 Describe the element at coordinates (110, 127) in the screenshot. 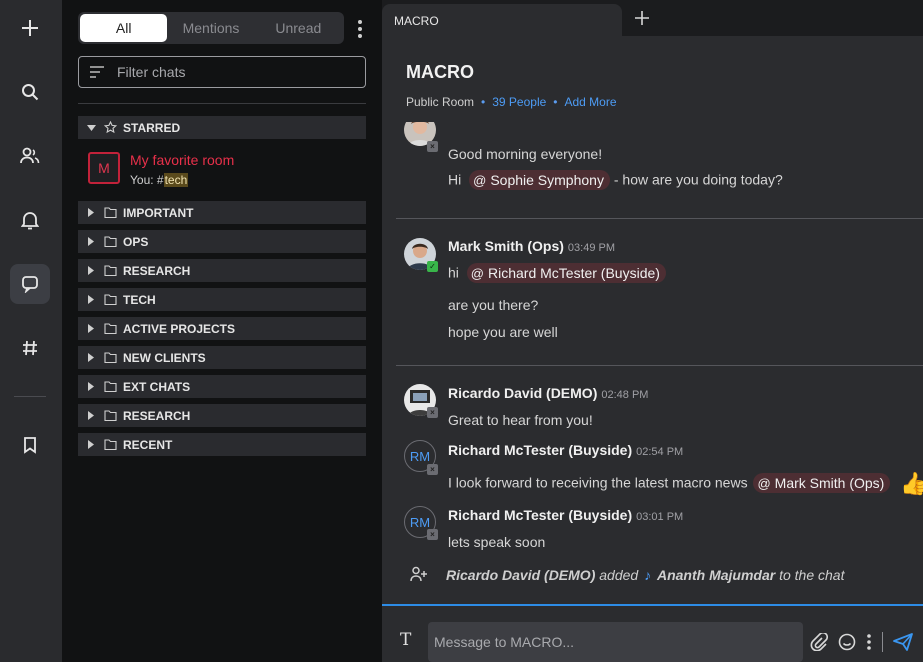

I see `star-icon` at that location.